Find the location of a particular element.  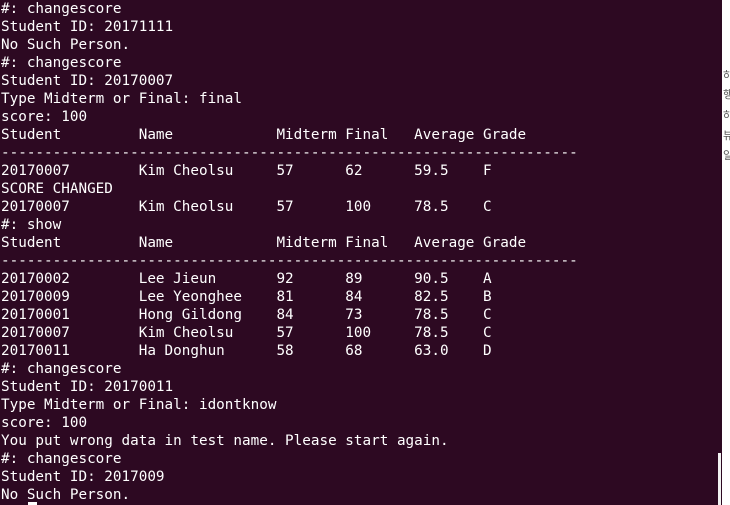

background-window-glyph: 일 is located at coordinates (726, 155).